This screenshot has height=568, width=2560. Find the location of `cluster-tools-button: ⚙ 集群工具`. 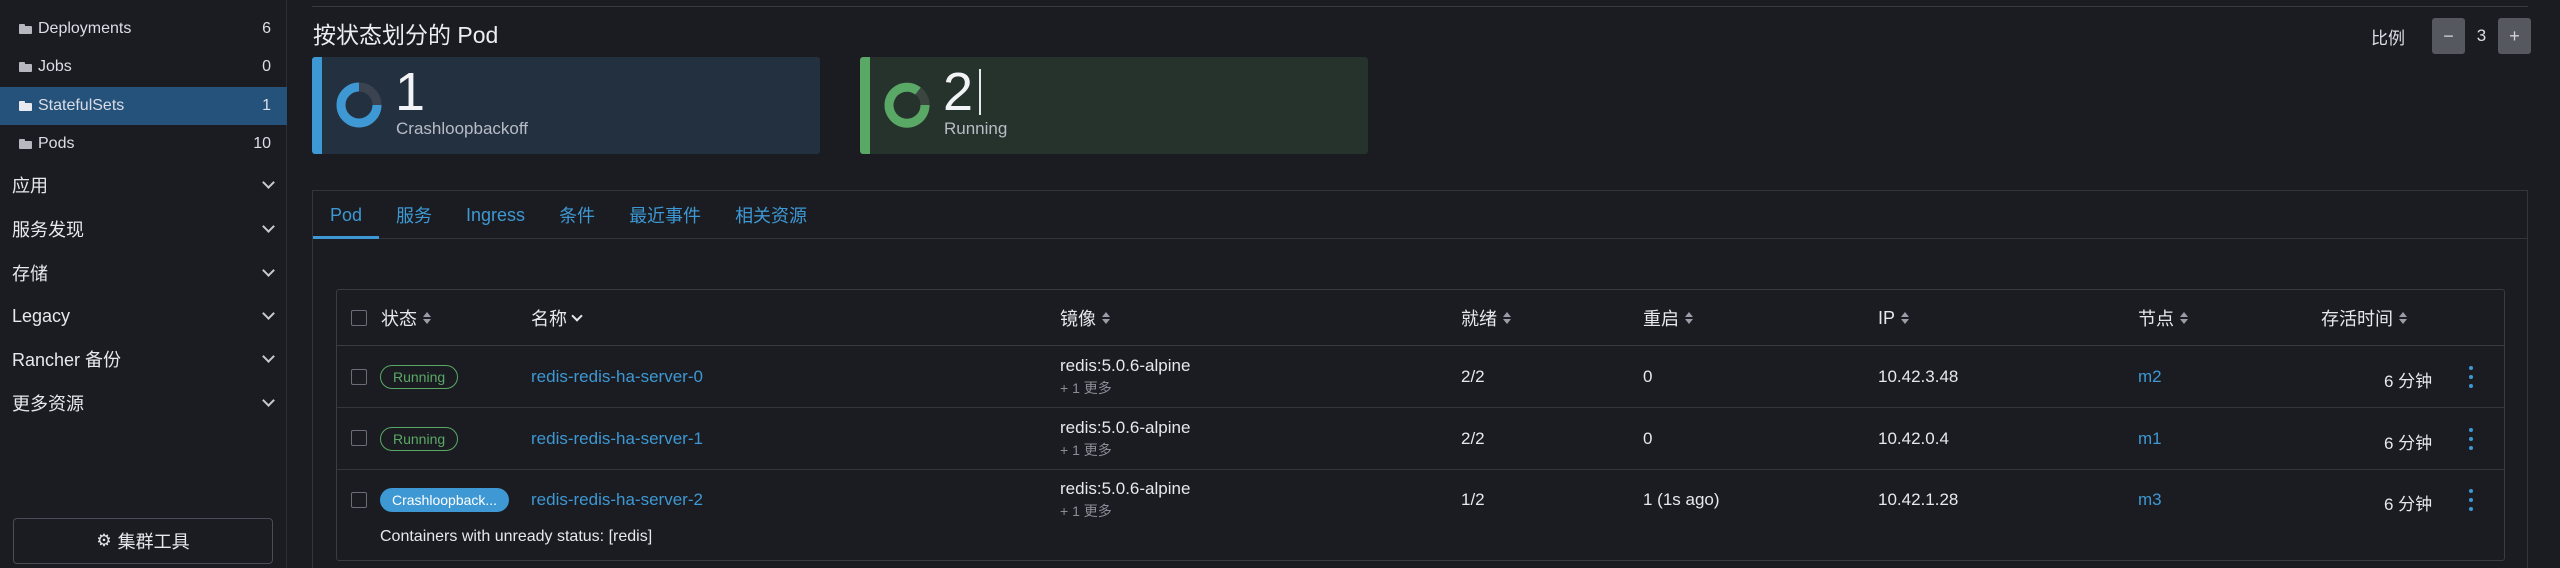

cluster-tools-button: ⚙ 集群工具 is located at coordinates (143, 541).